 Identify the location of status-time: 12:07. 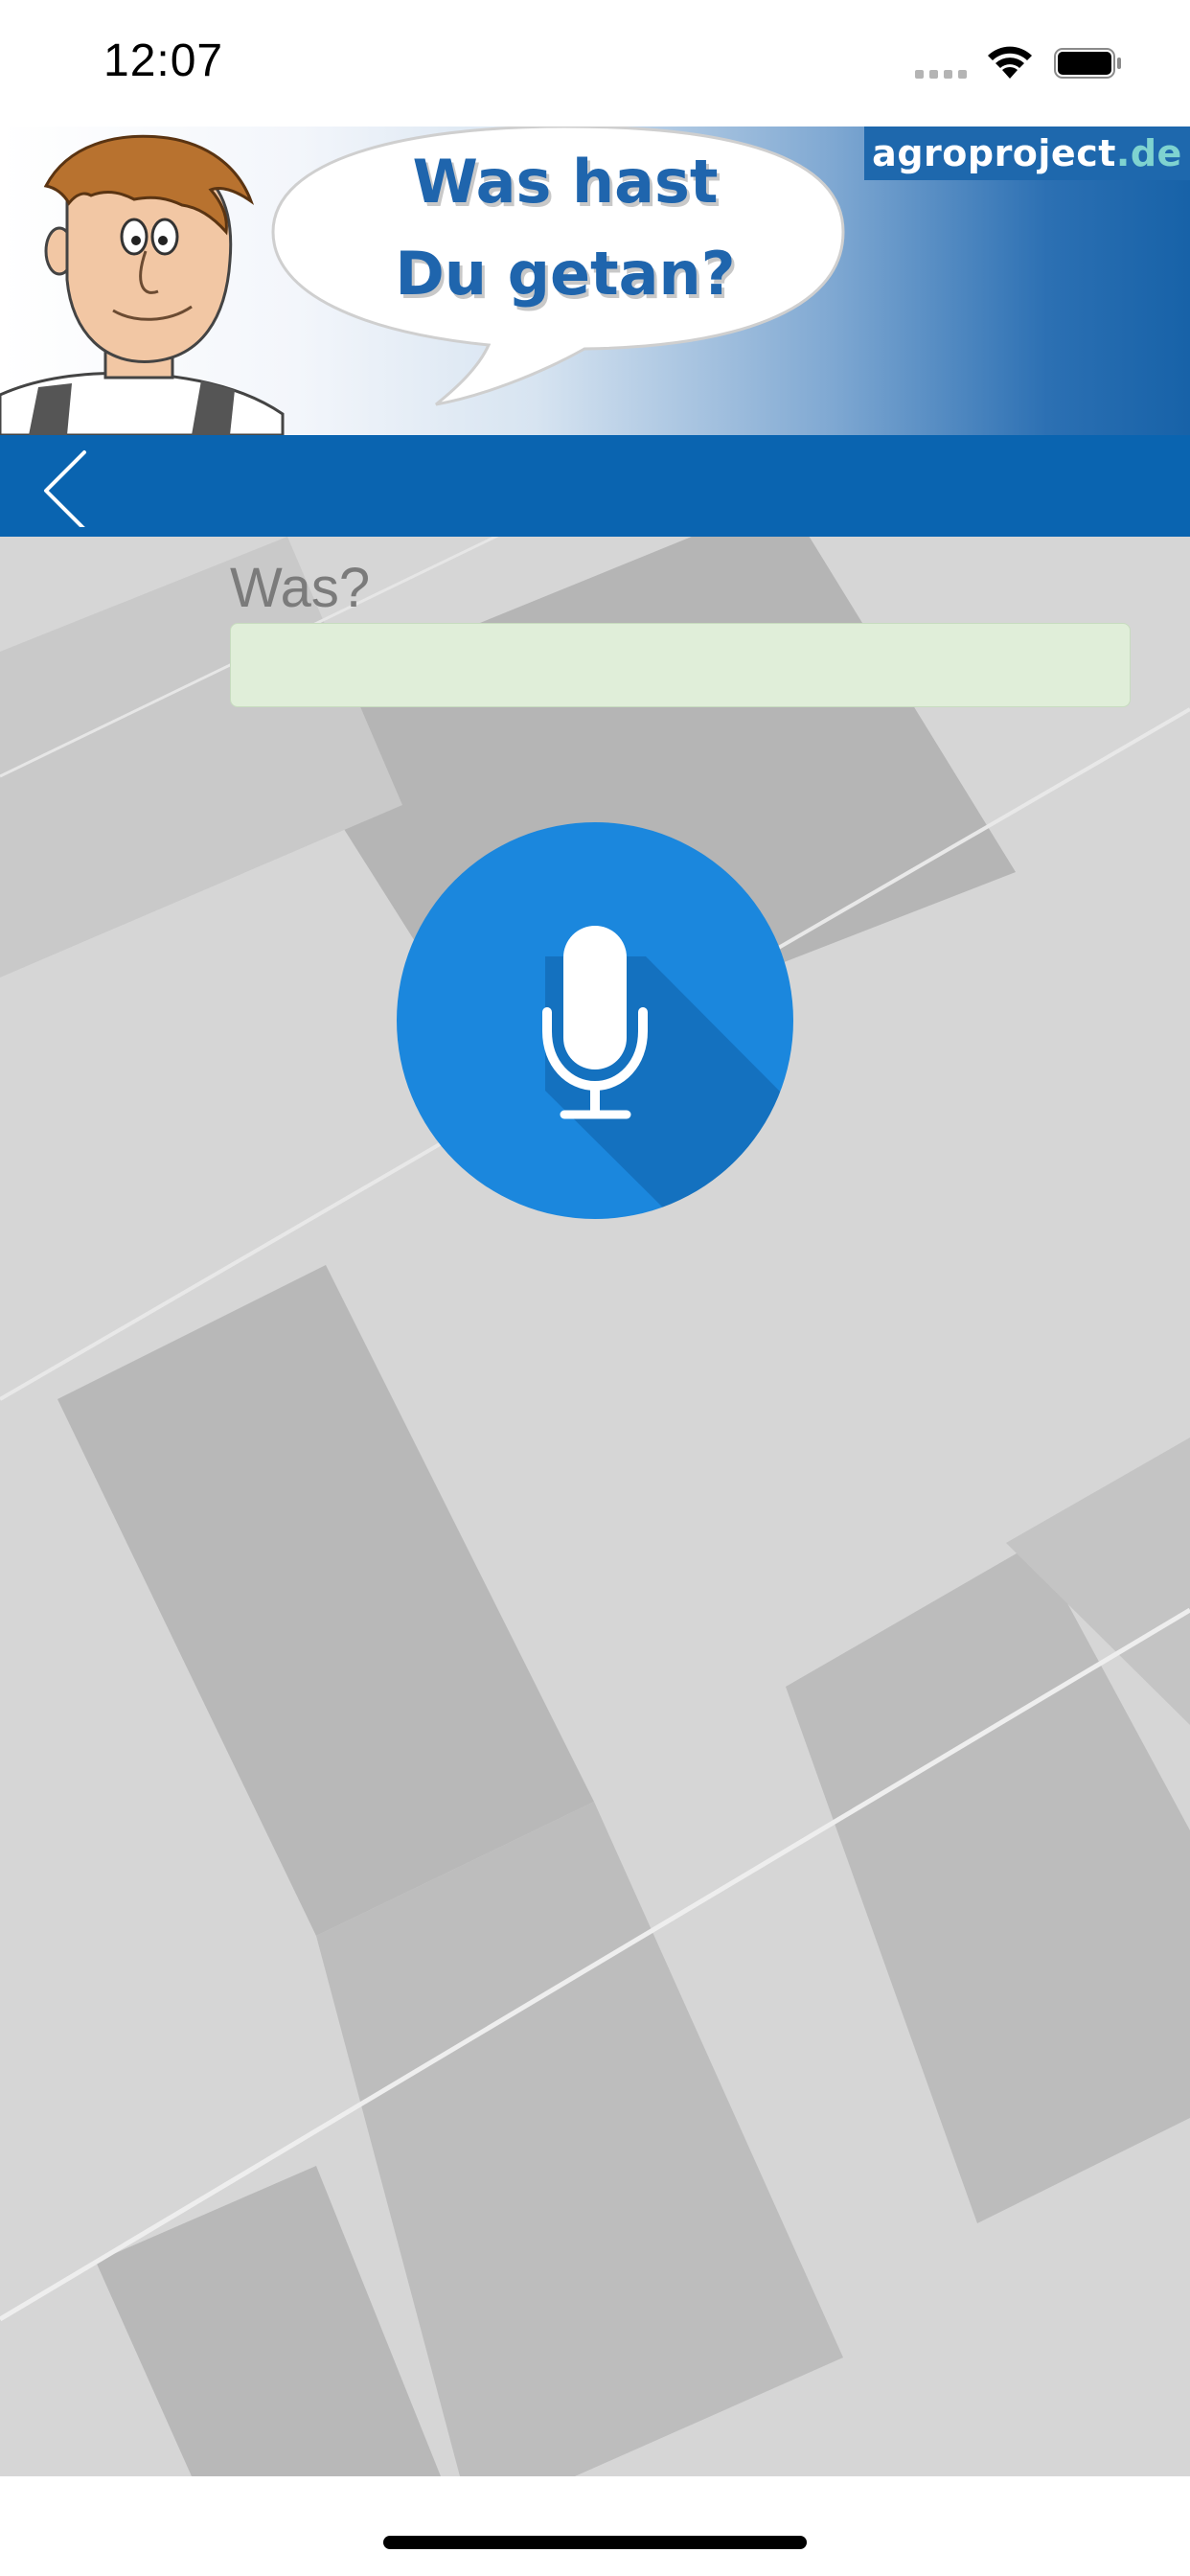
(163, 60).